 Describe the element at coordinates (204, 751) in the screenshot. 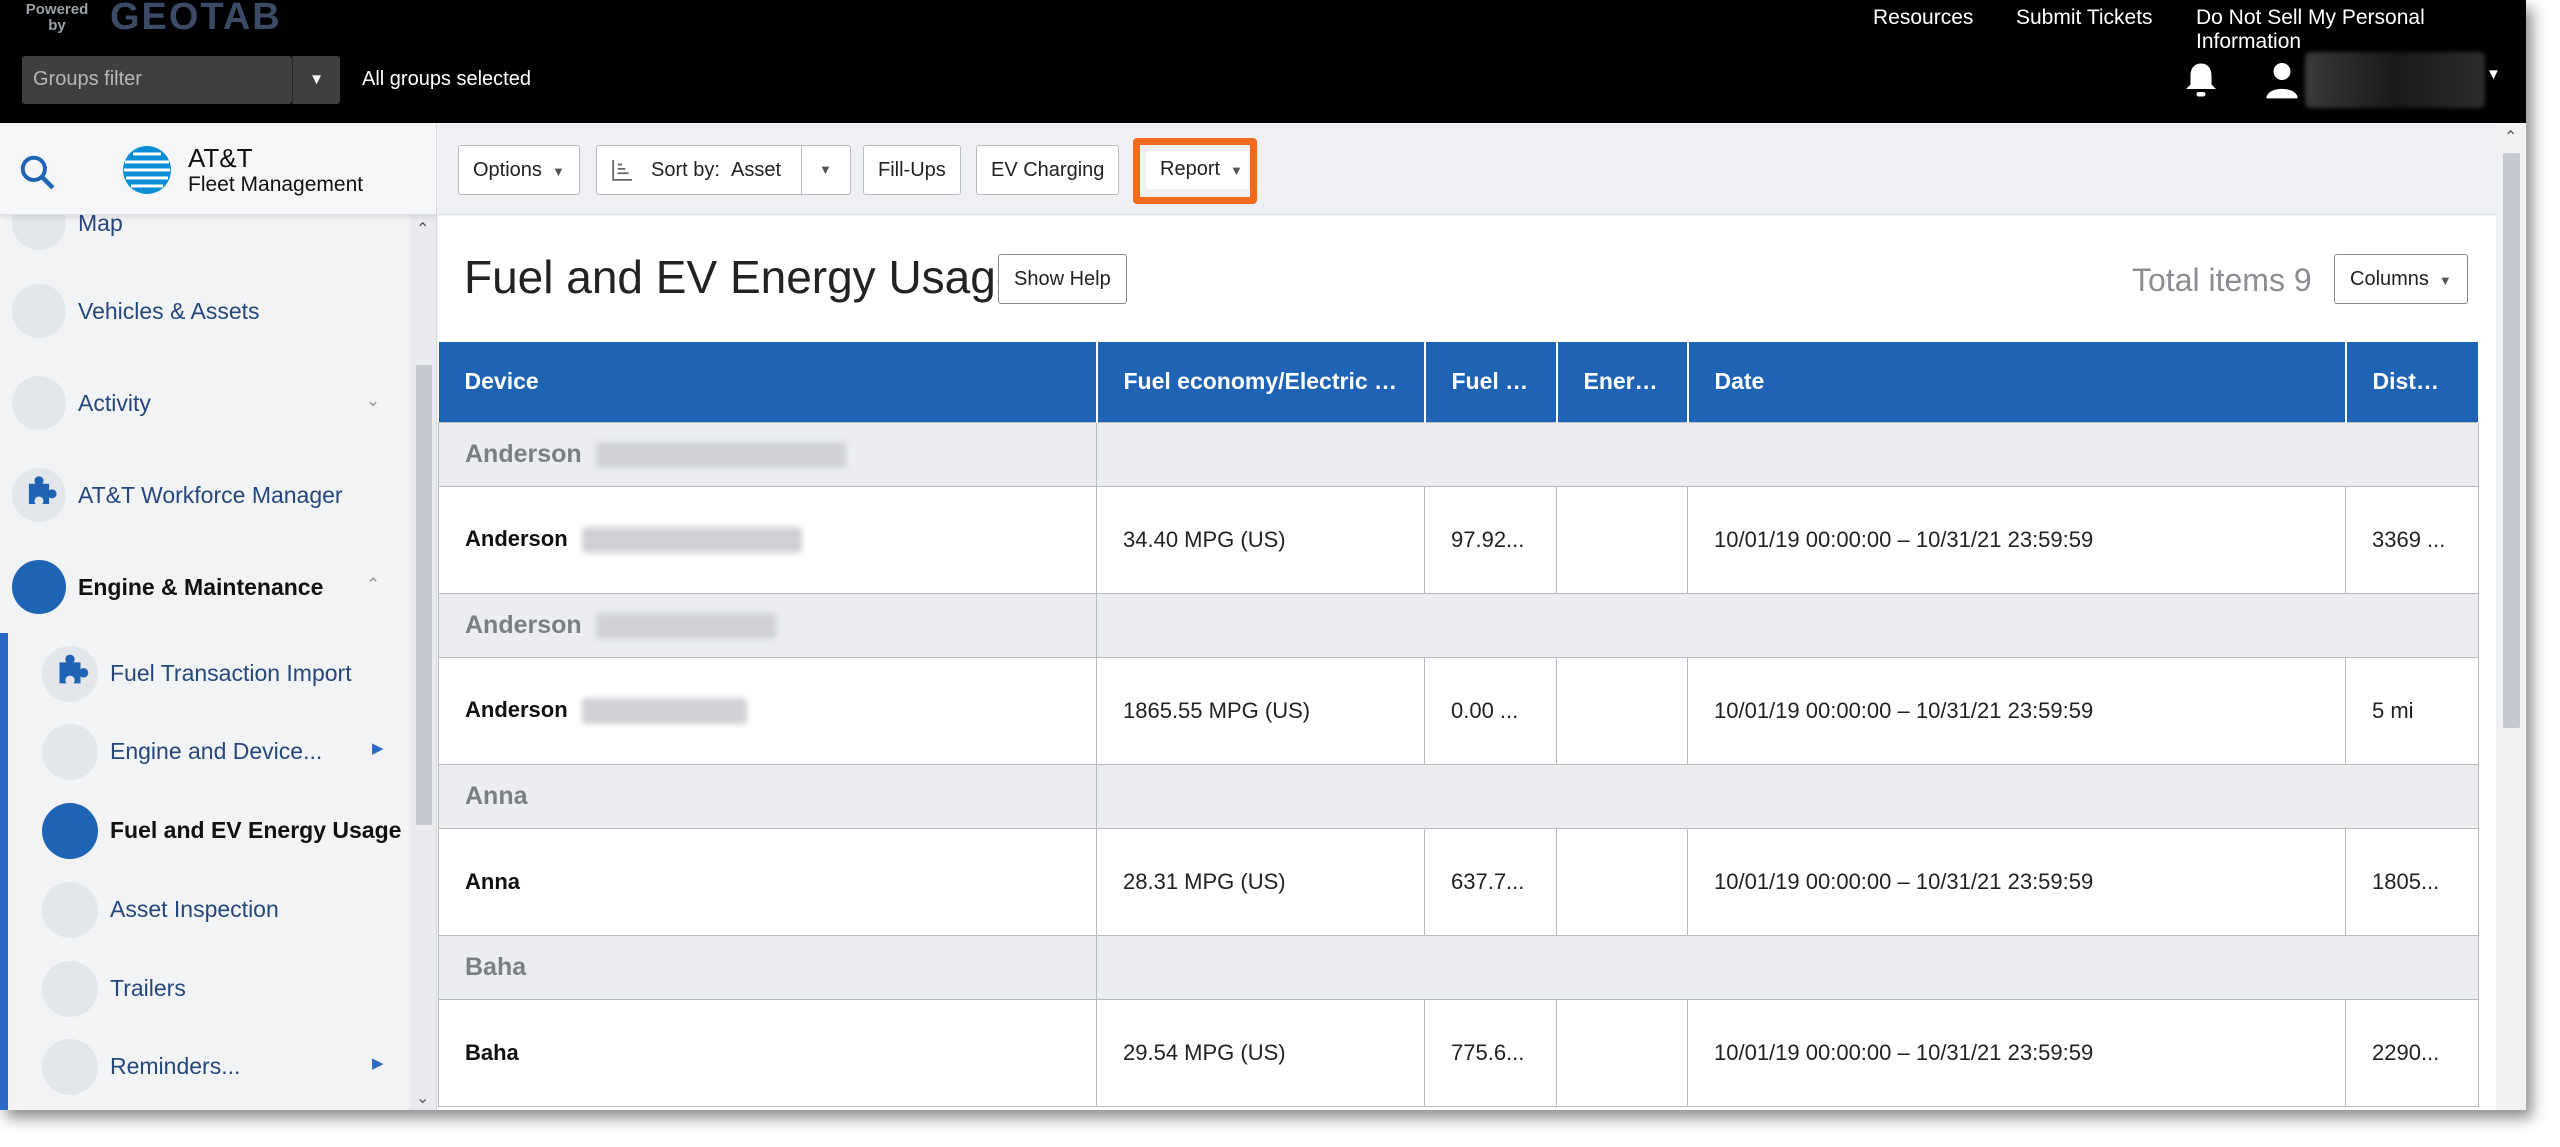

I see `sidebar-subitem-engine-device: Engine and Device... ▶` at that location.